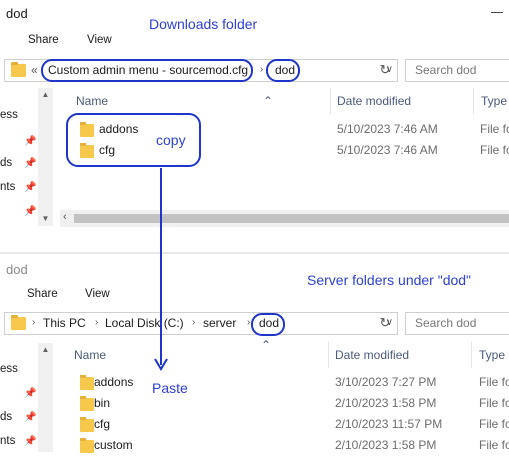  What do you see at coordinates (170, 388) in the screenshot?
I see `annotation-paste: Paste` at bounding box center [170, 388].